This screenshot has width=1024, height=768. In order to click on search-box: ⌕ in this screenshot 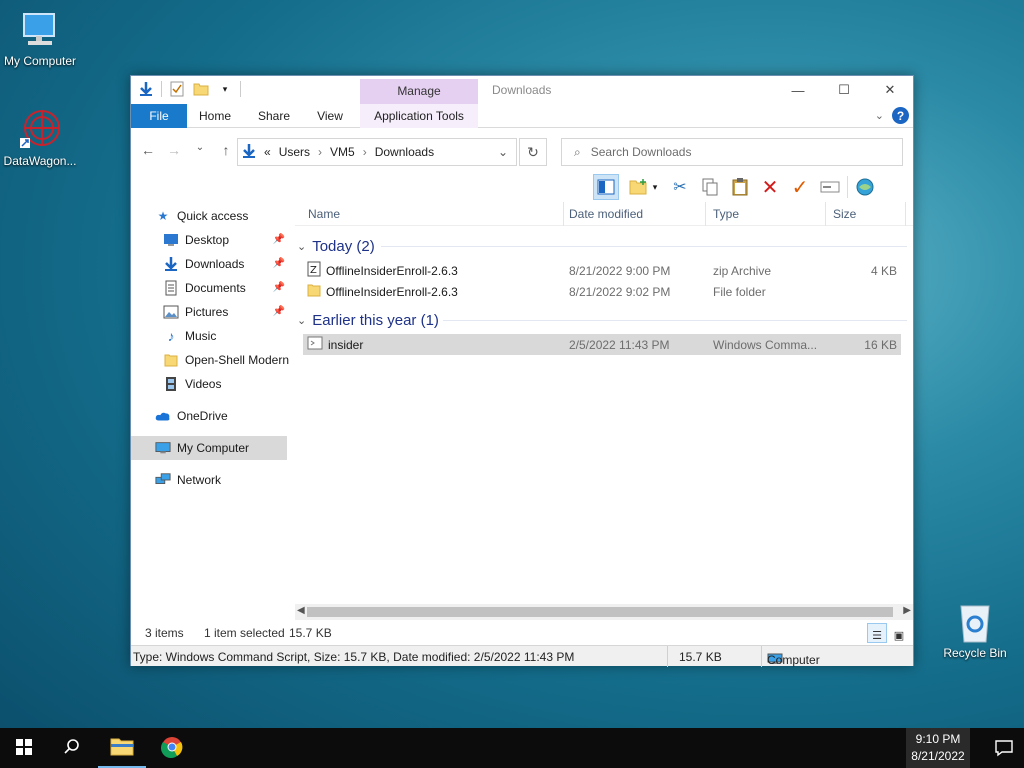, I will do `click(732, 152)`.